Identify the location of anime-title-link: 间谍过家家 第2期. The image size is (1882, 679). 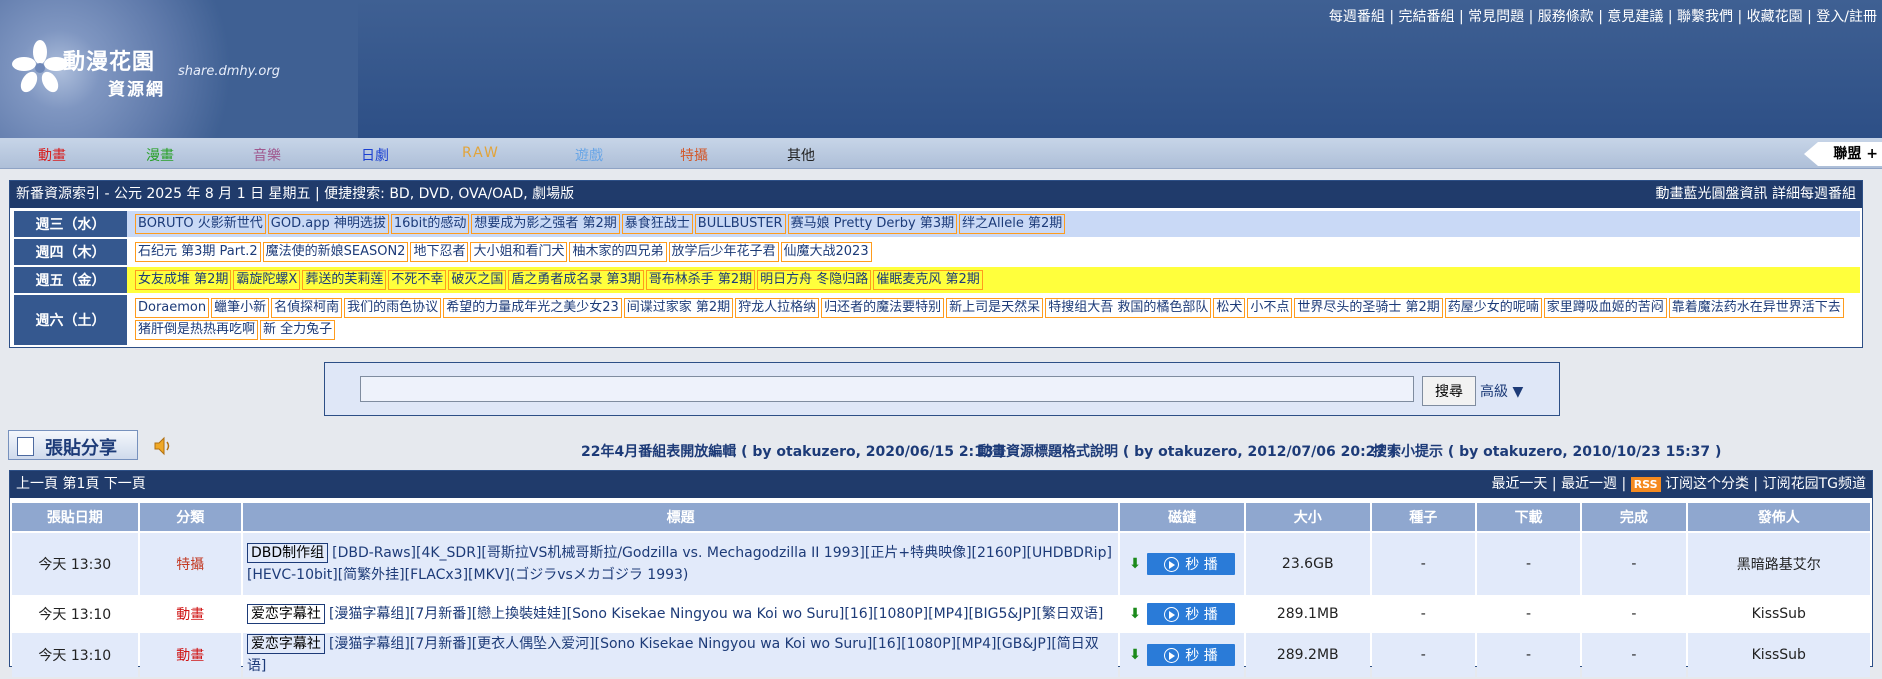
(678, 308).